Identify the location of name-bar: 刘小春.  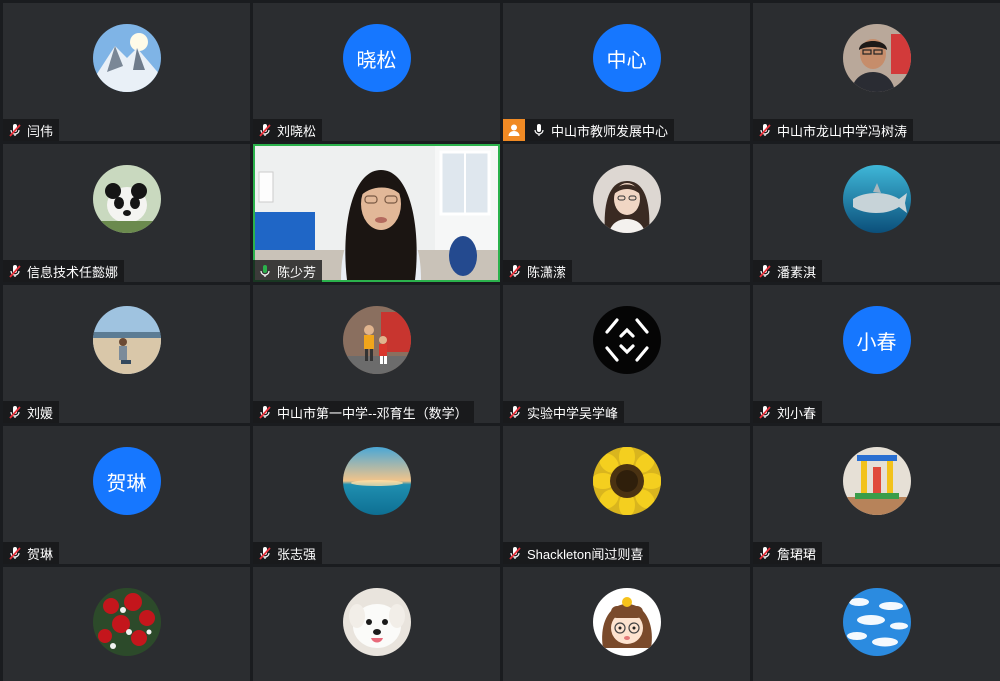
(788, 412).